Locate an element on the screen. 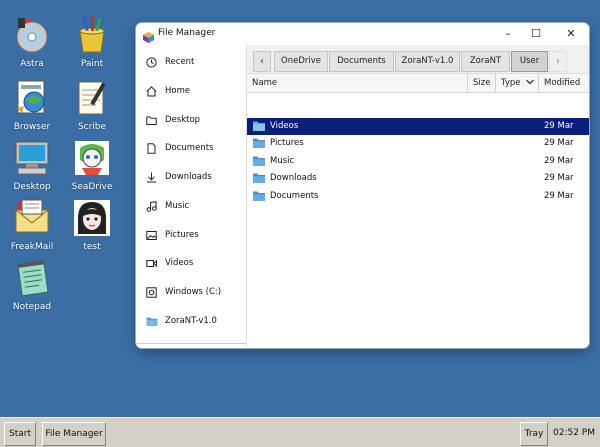 The height and width of the screenshot is (447, 600). title-bar: File Manager – ☐ ✕ is located at coordinates (362, 34).